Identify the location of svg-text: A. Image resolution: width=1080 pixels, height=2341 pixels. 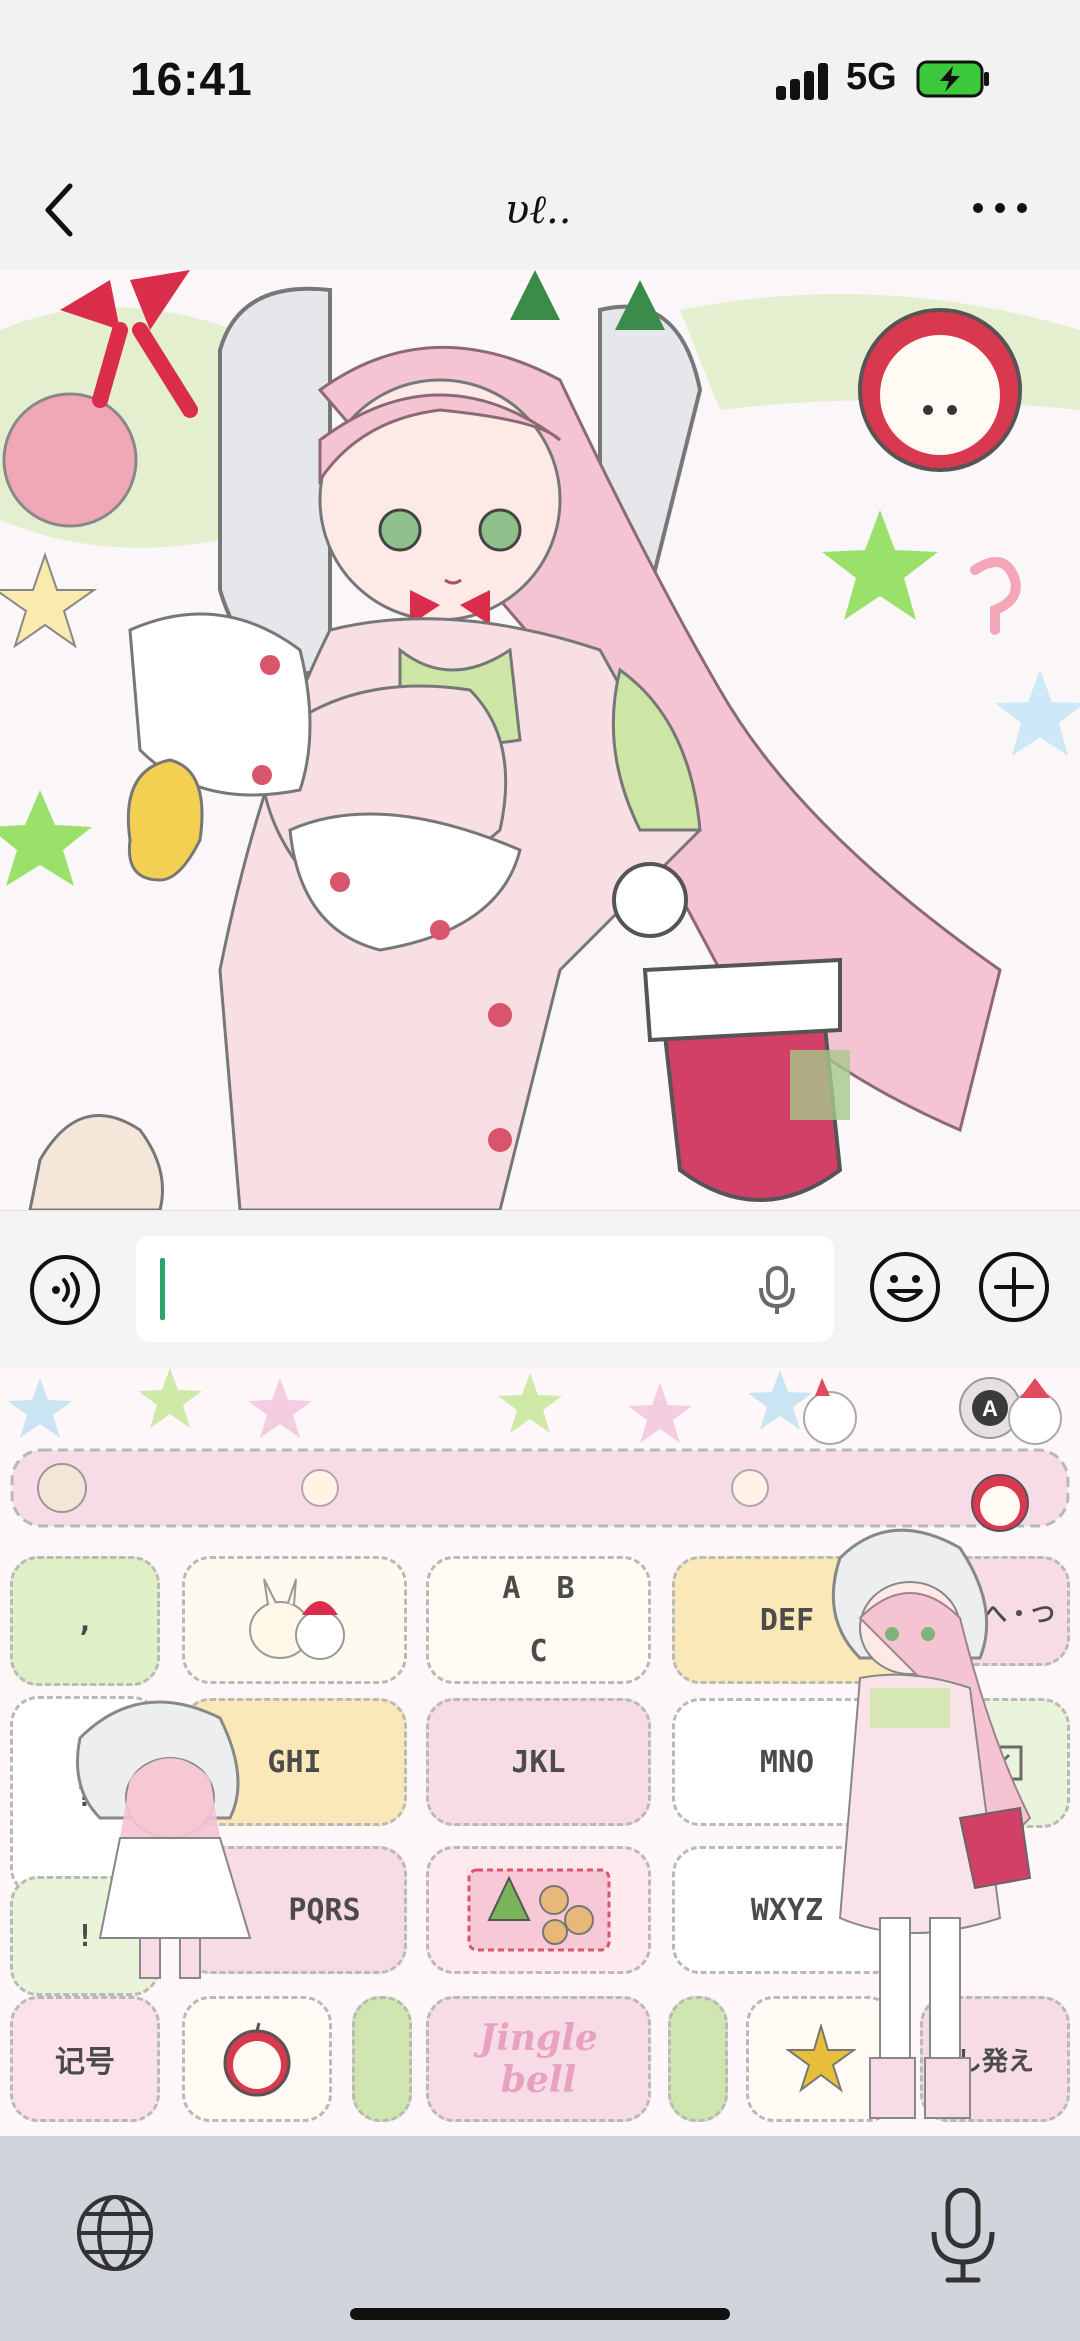
(990, 1408).